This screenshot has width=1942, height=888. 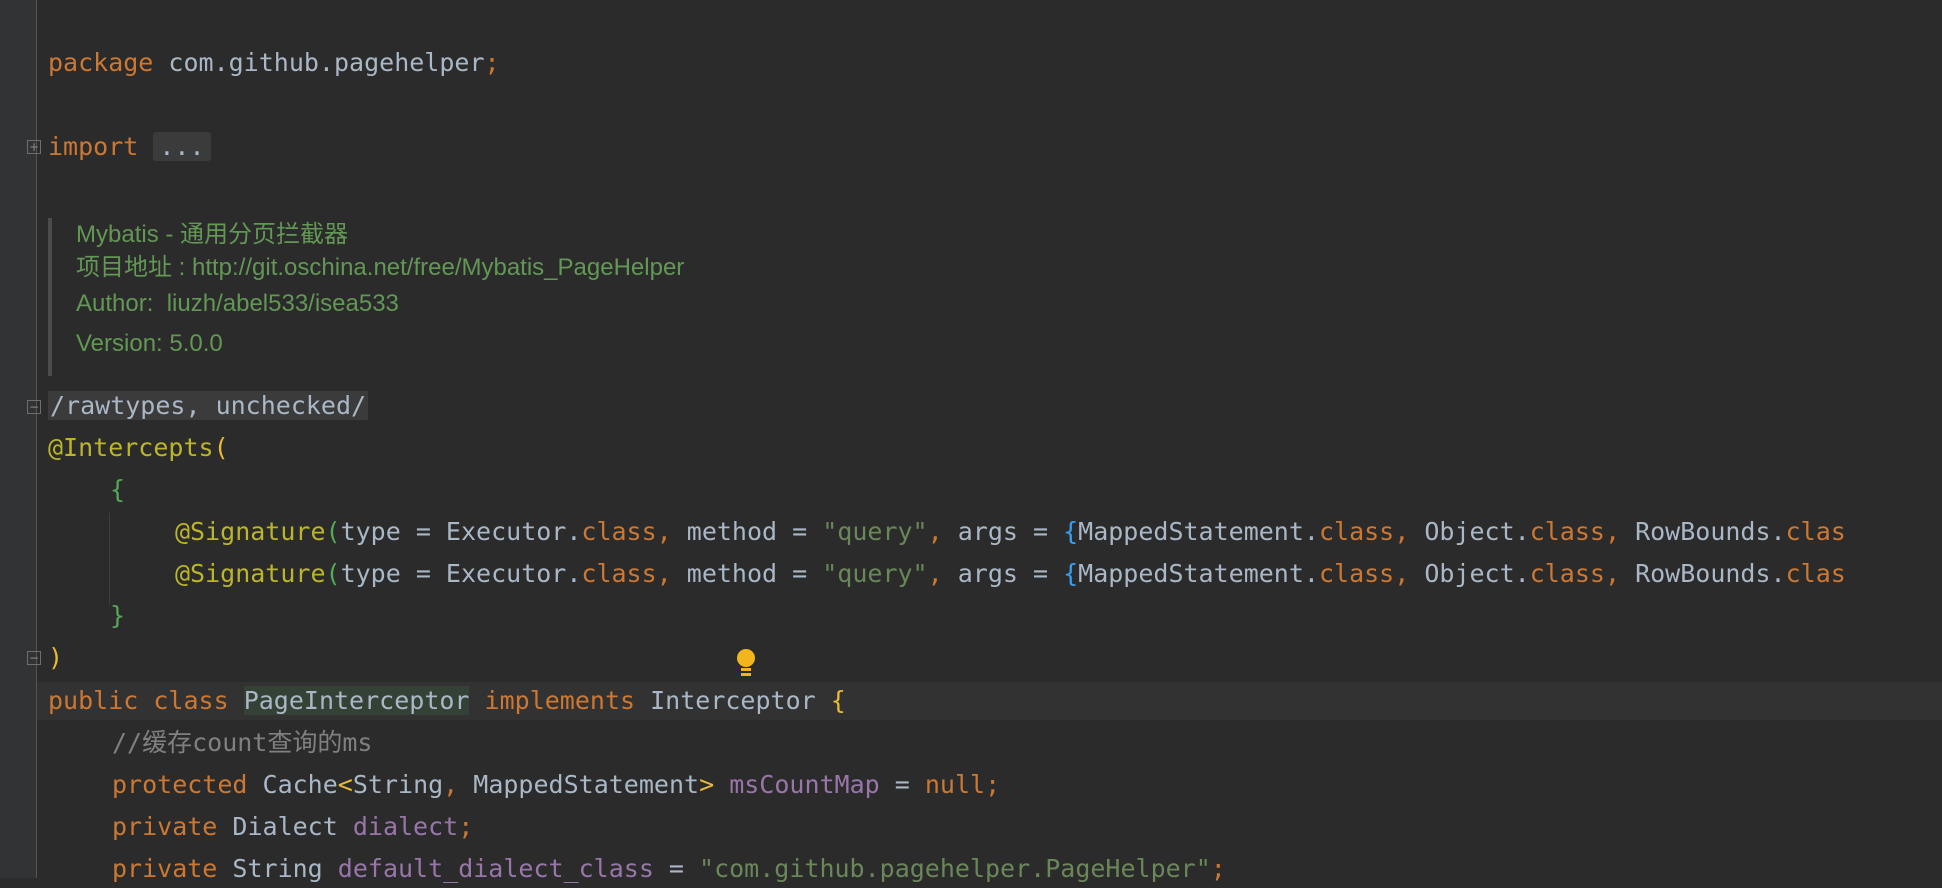 I want to click on angle-open: <, so click(x=345, y=784).